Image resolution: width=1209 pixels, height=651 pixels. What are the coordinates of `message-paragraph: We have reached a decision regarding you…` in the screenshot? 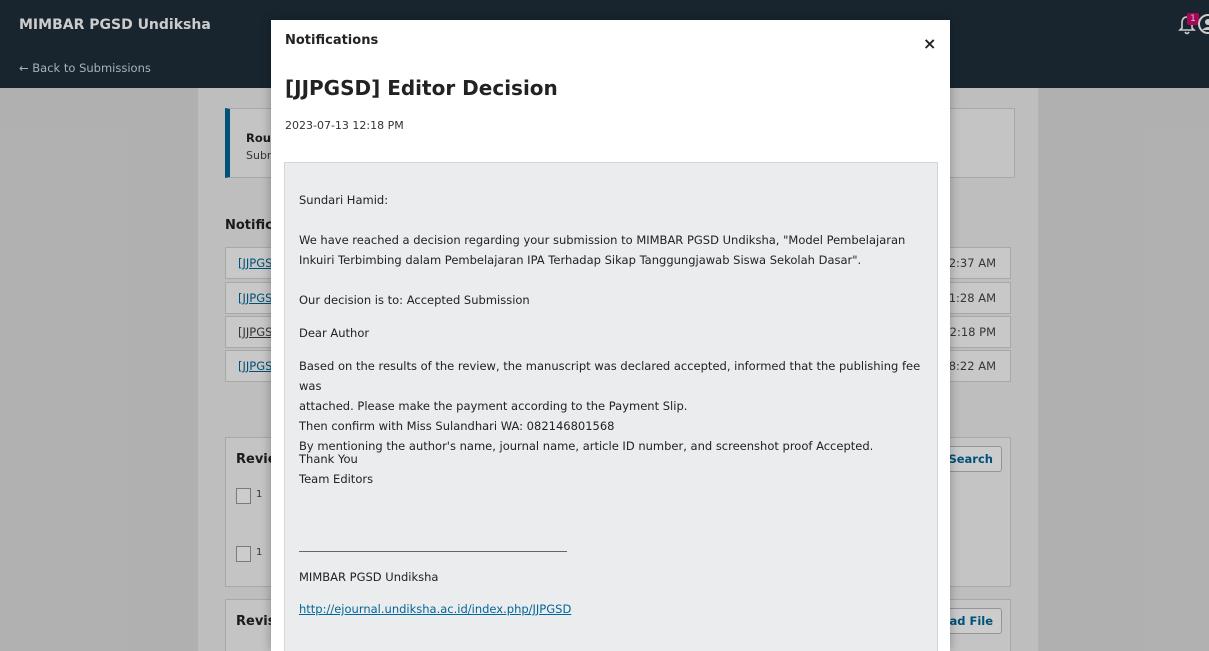 It's located at (602, 250).